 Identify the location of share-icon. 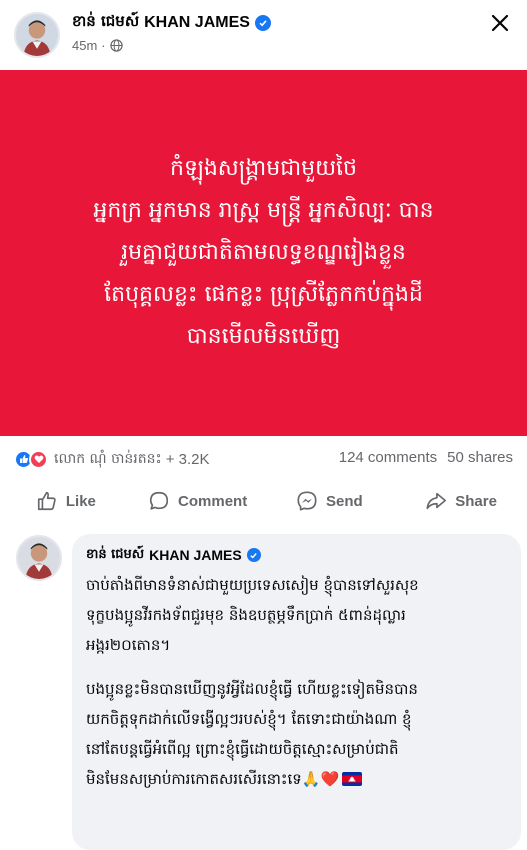
(436, 501).